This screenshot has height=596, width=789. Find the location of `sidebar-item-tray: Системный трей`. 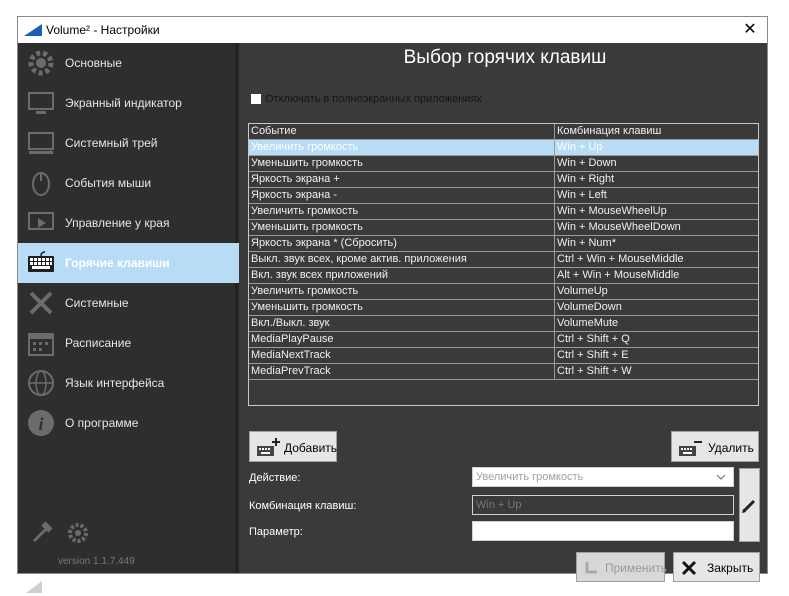

sidebar-item-tray: Системный трей is located at coordinates (128, 143).